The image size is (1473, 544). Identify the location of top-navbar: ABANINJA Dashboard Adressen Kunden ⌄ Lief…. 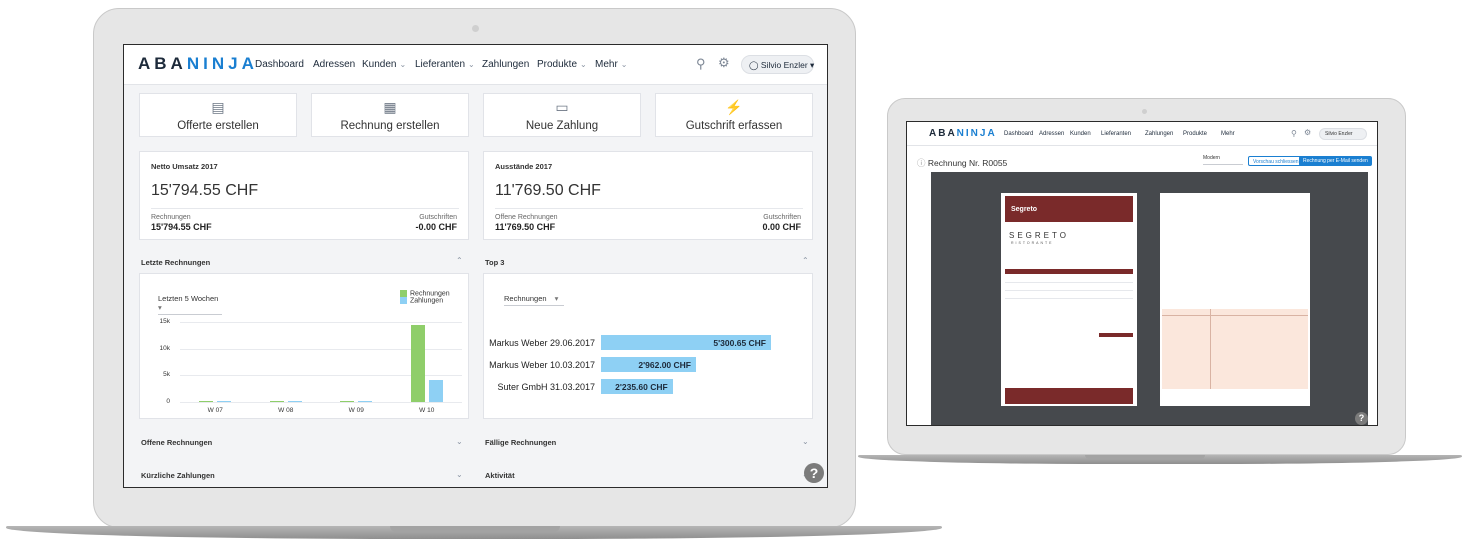
(475, 65).